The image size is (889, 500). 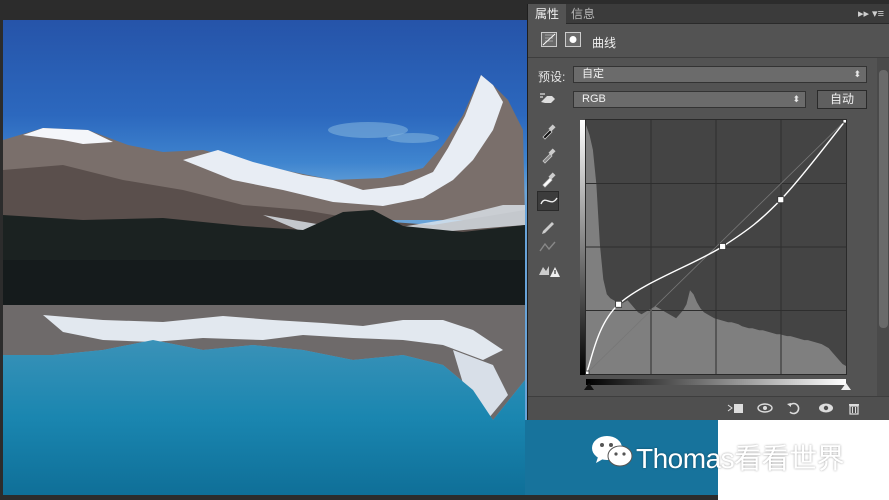 What do you see at coordinates (548, 131) in the screenshot?
I see `black-point-eyedropper-icon` at bounding box center [548, 131].